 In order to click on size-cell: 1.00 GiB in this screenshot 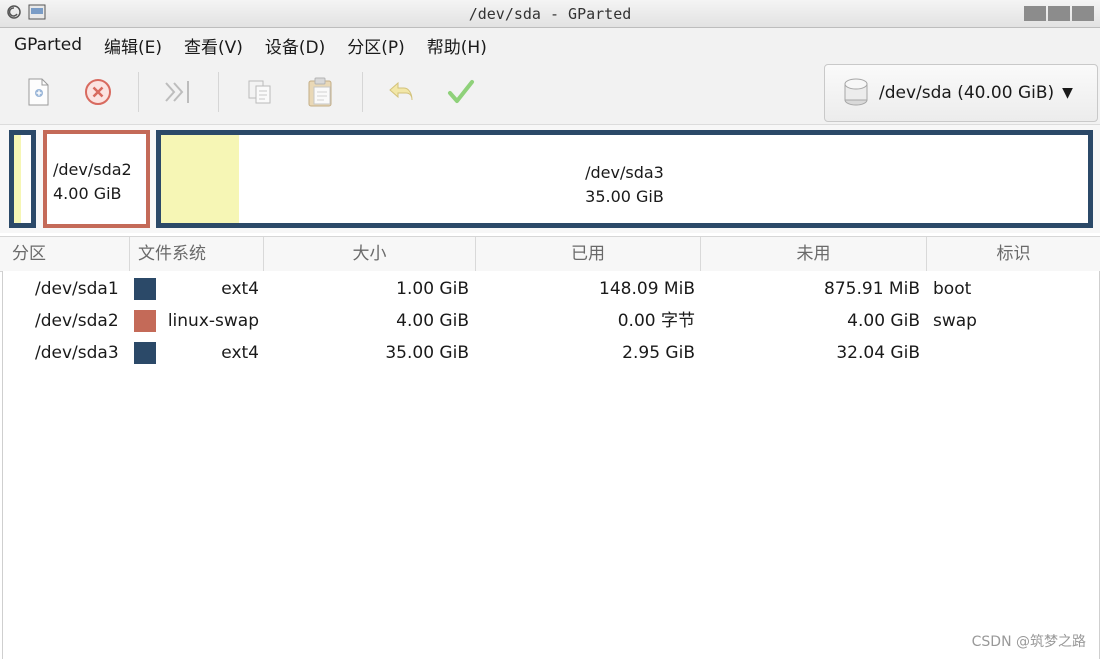, I will do `click(432, 289)`.